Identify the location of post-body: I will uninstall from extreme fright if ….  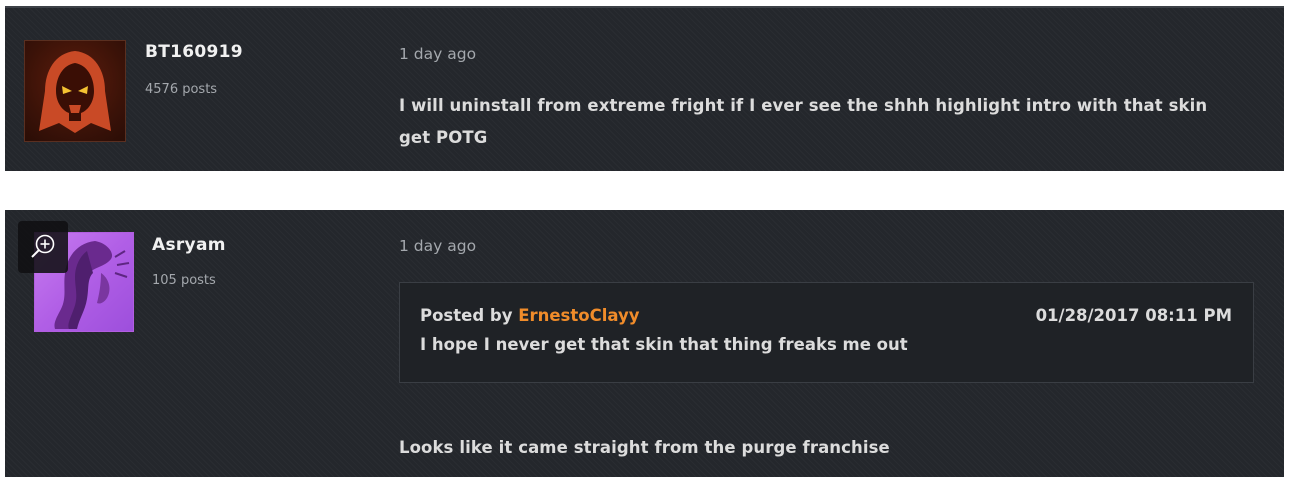
(803, 122).